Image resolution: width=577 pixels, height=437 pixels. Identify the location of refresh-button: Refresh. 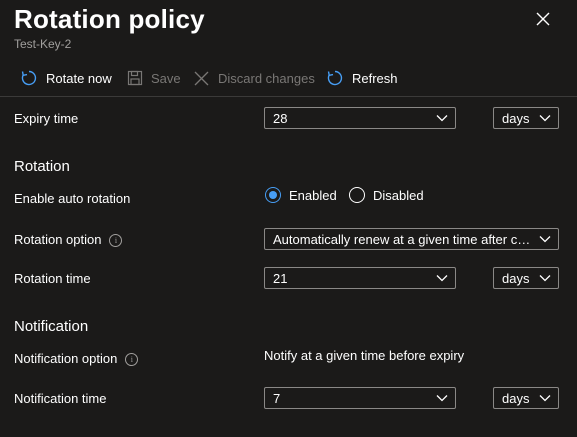
(362, 78).